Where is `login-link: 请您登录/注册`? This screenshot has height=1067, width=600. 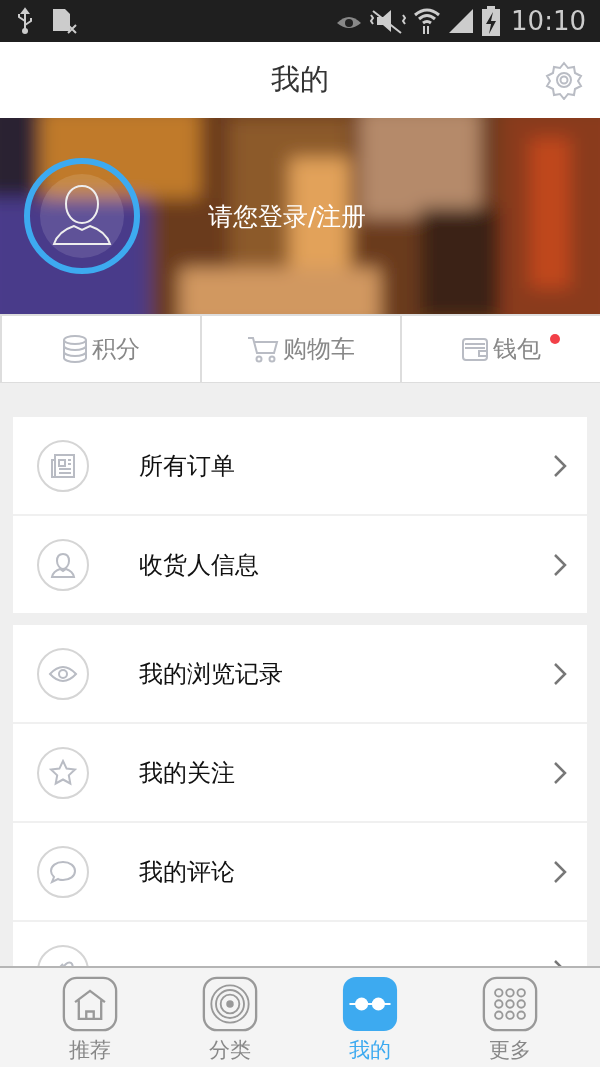
login-link: 请您登录/注册 is located at coordinates (287, 216).